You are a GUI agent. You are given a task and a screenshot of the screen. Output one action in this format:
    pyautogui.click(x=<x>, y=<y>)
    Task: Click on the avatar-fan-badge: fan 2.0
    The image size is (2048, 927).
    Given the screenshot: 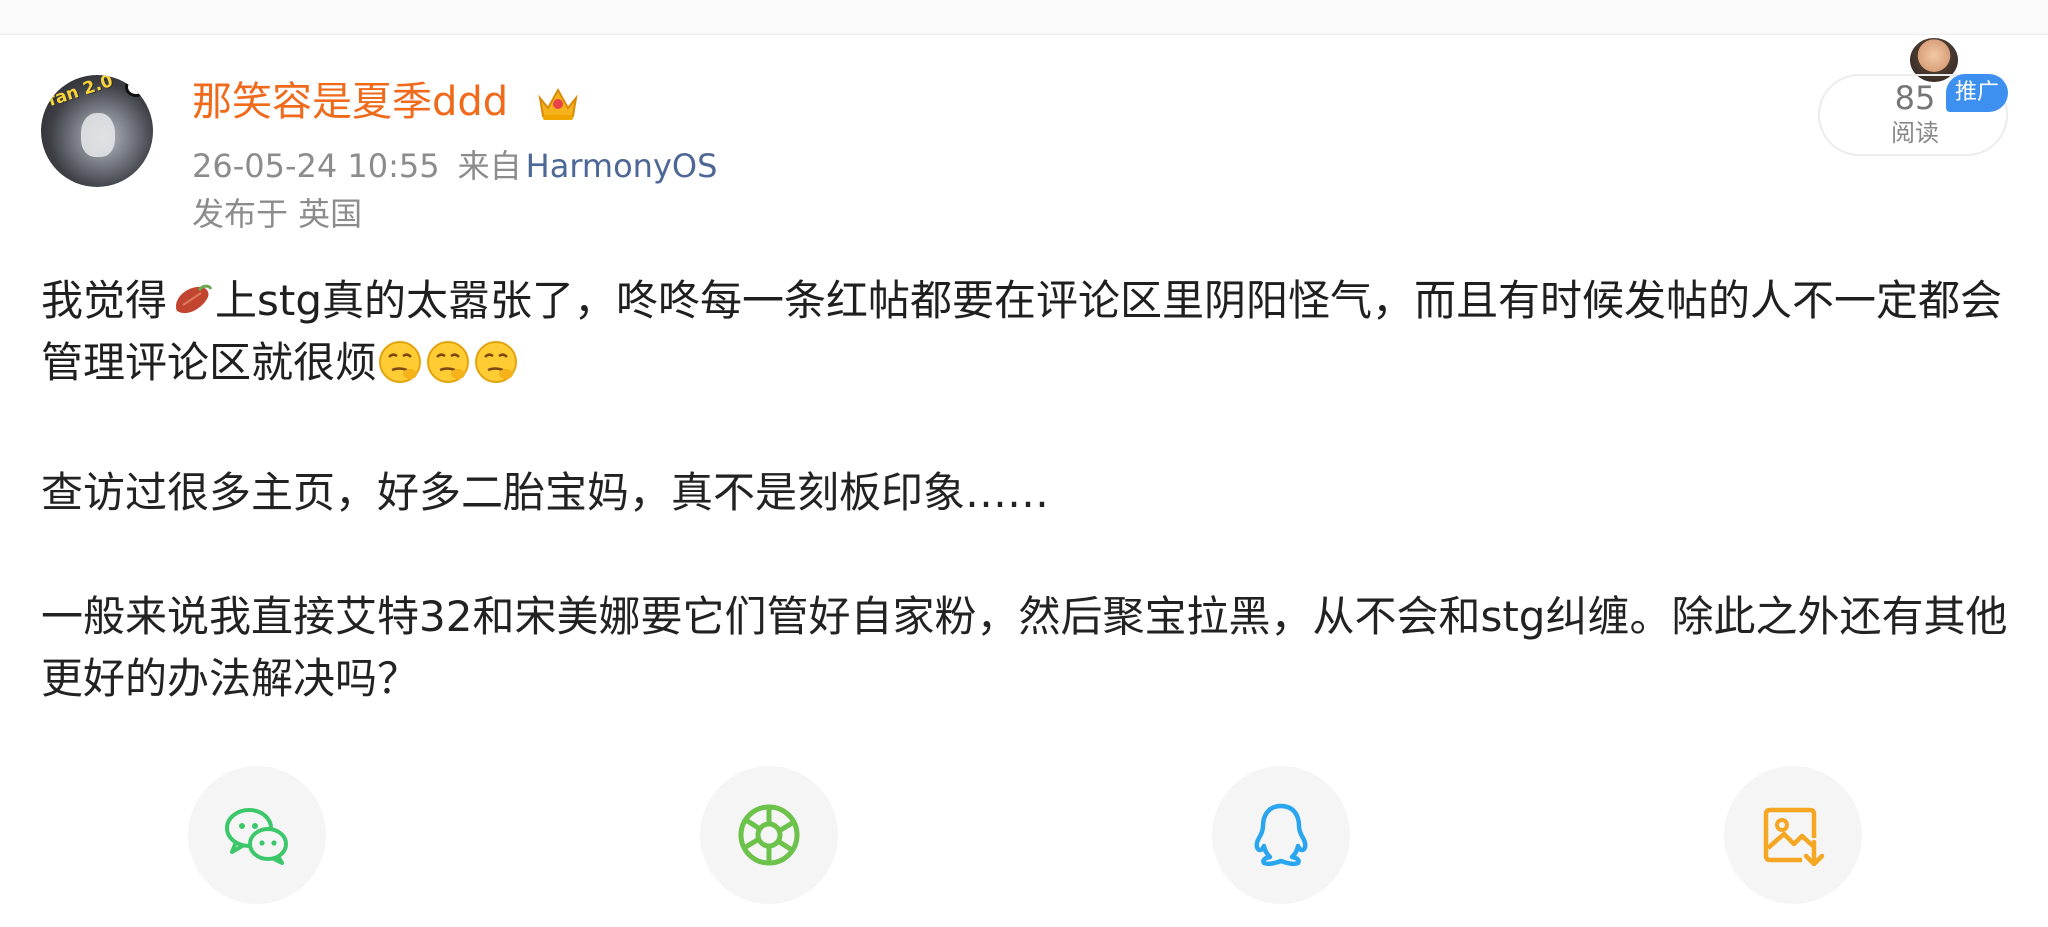 What is the action you would take?
    pyautogui.click(x=80, y=93)
    